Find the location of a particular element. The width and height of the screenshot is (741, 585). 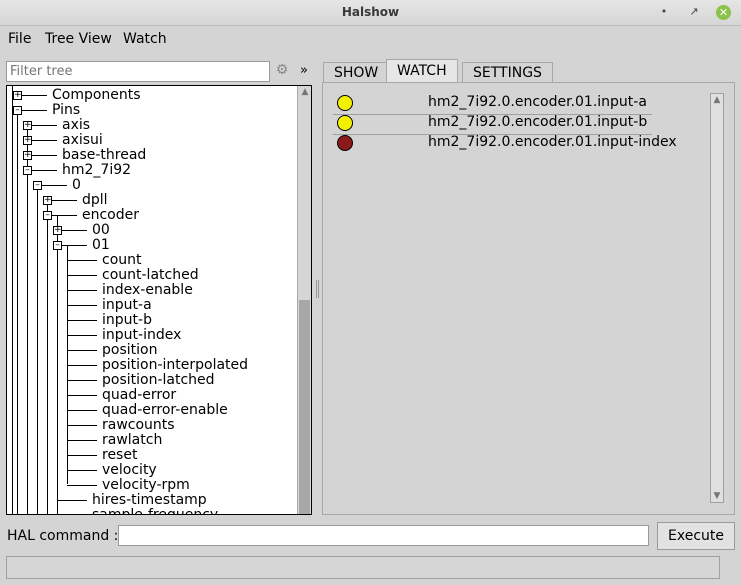

watch-item: hm2_7i92.0.encoder.01.input-a is located at coordinates (492, 103).